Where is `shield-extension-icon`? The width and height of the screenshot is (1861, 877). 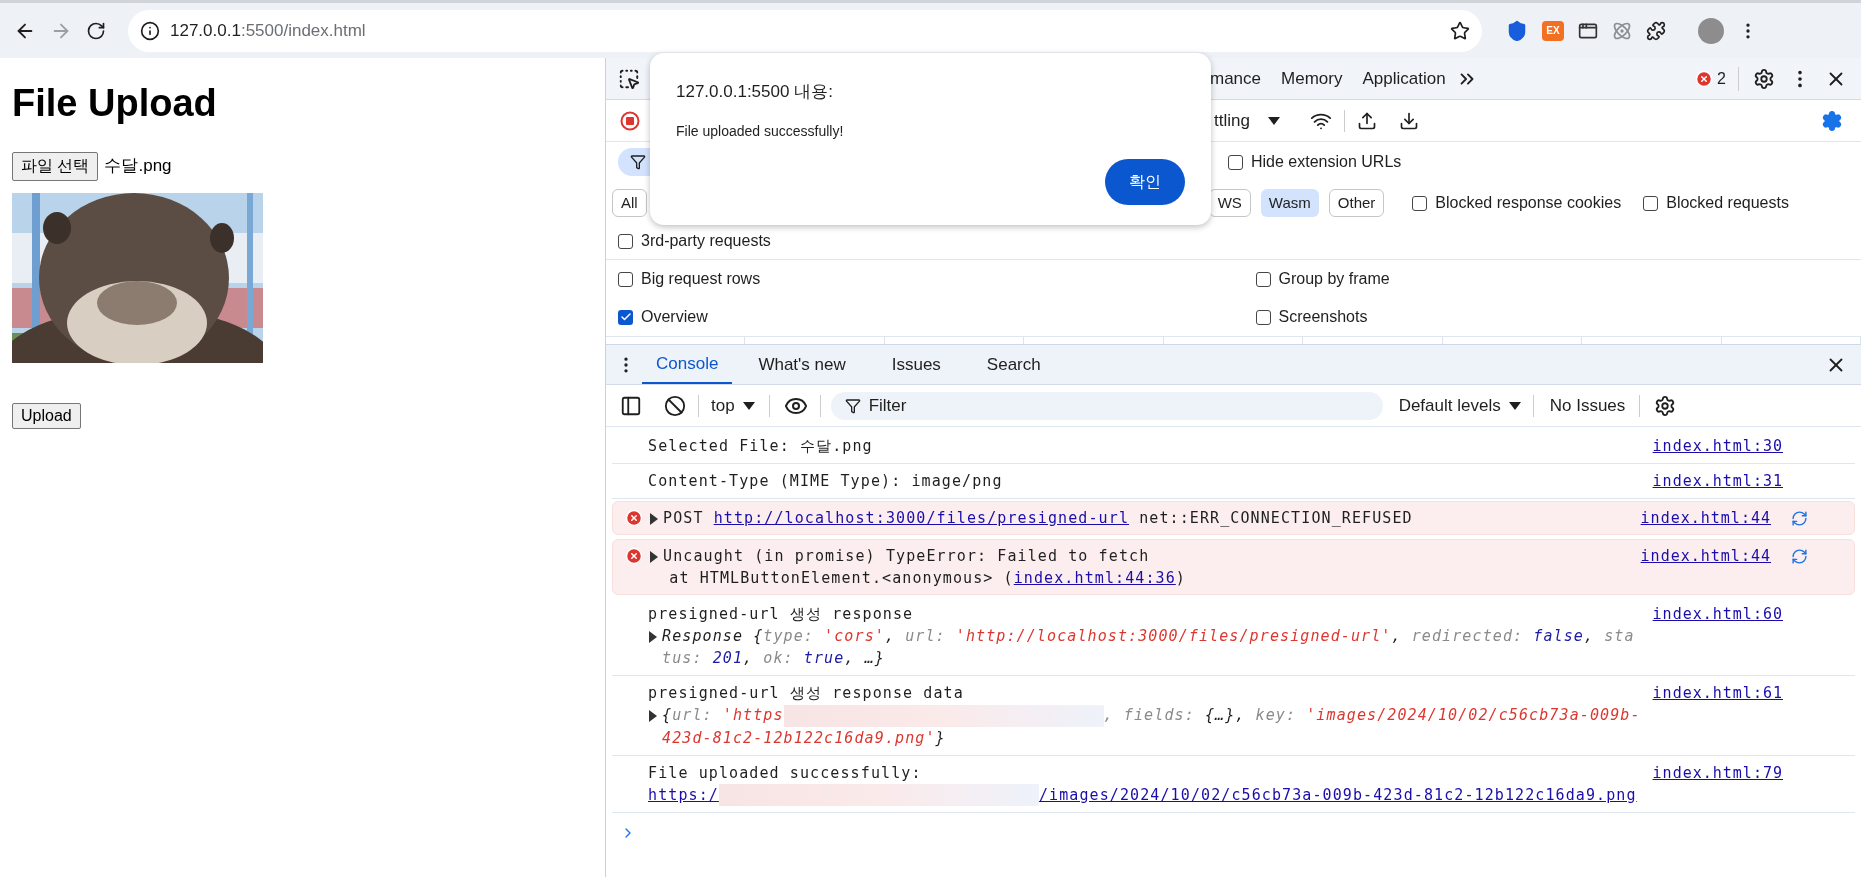
shield-extension-icon is located at coordinates (1517, 30).